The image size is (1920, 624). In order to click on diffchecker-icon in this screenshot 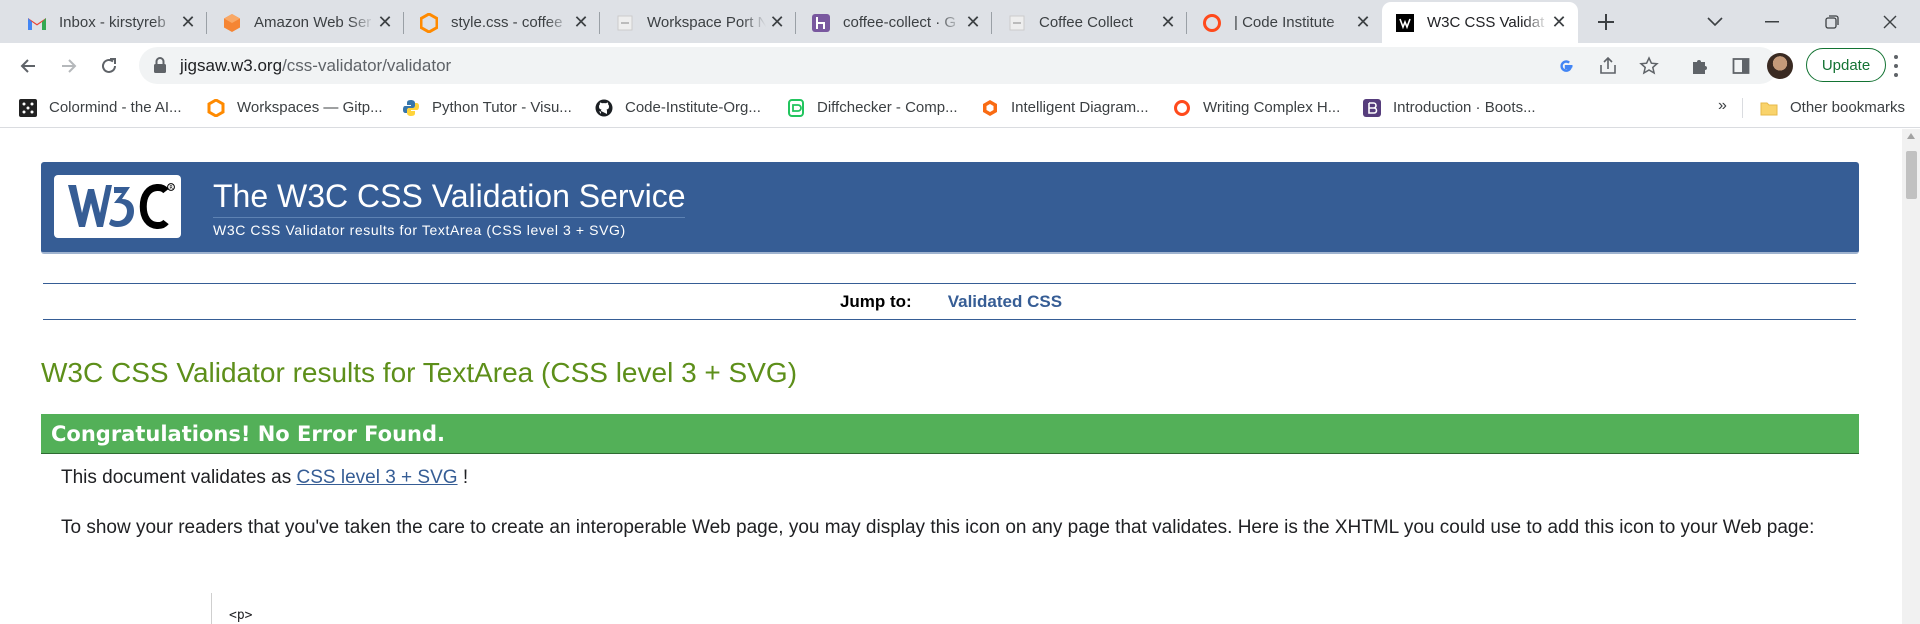, I will do `click(796, 107)`.